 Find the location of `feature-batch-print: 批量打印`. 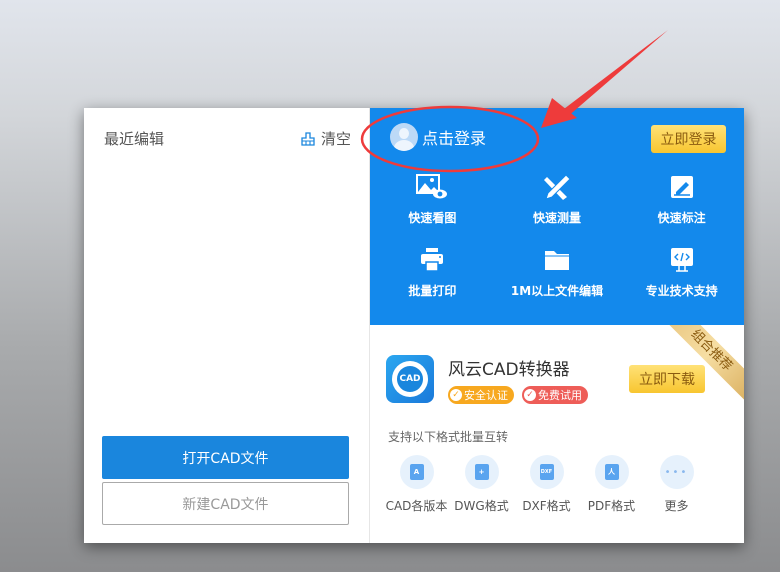

feature-batch-print: 批量打印 is located at coordinates (432, 272).